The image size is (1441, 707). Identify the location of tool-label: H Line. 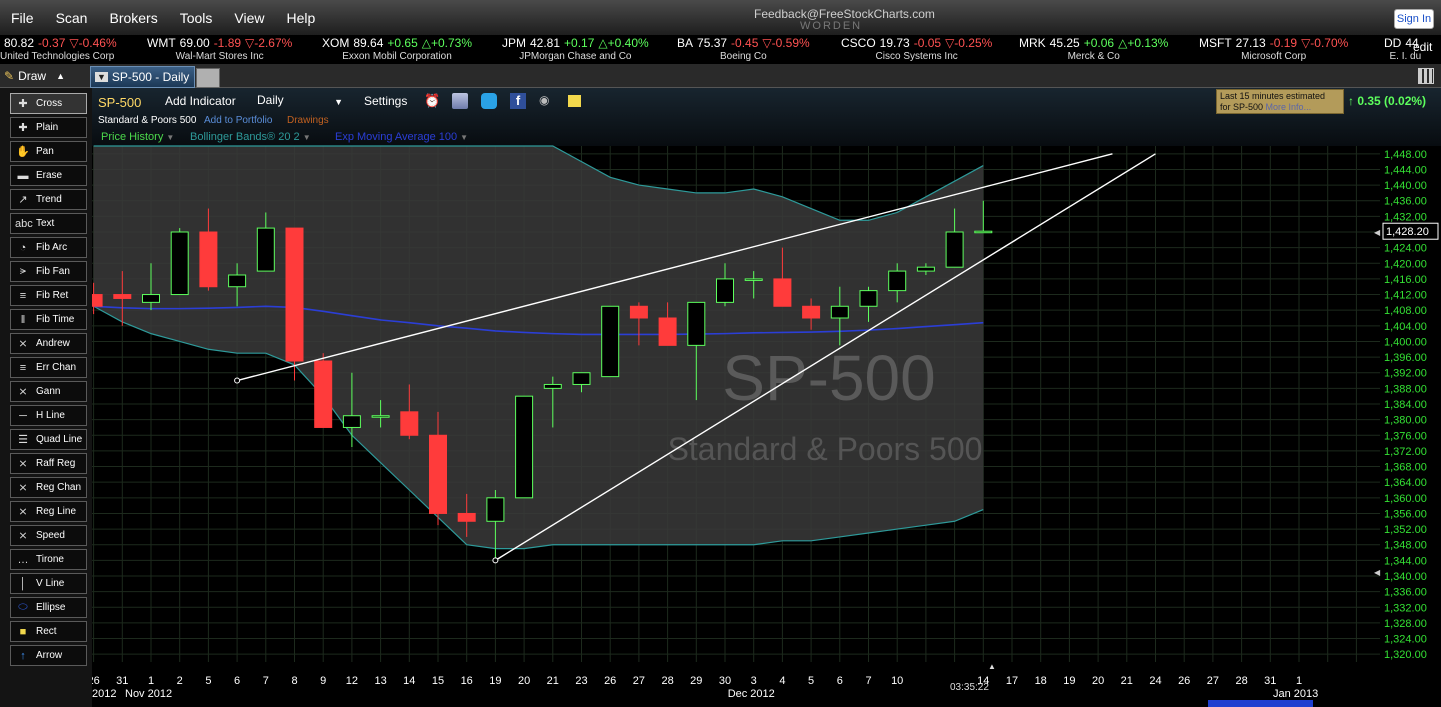
(50, 415).